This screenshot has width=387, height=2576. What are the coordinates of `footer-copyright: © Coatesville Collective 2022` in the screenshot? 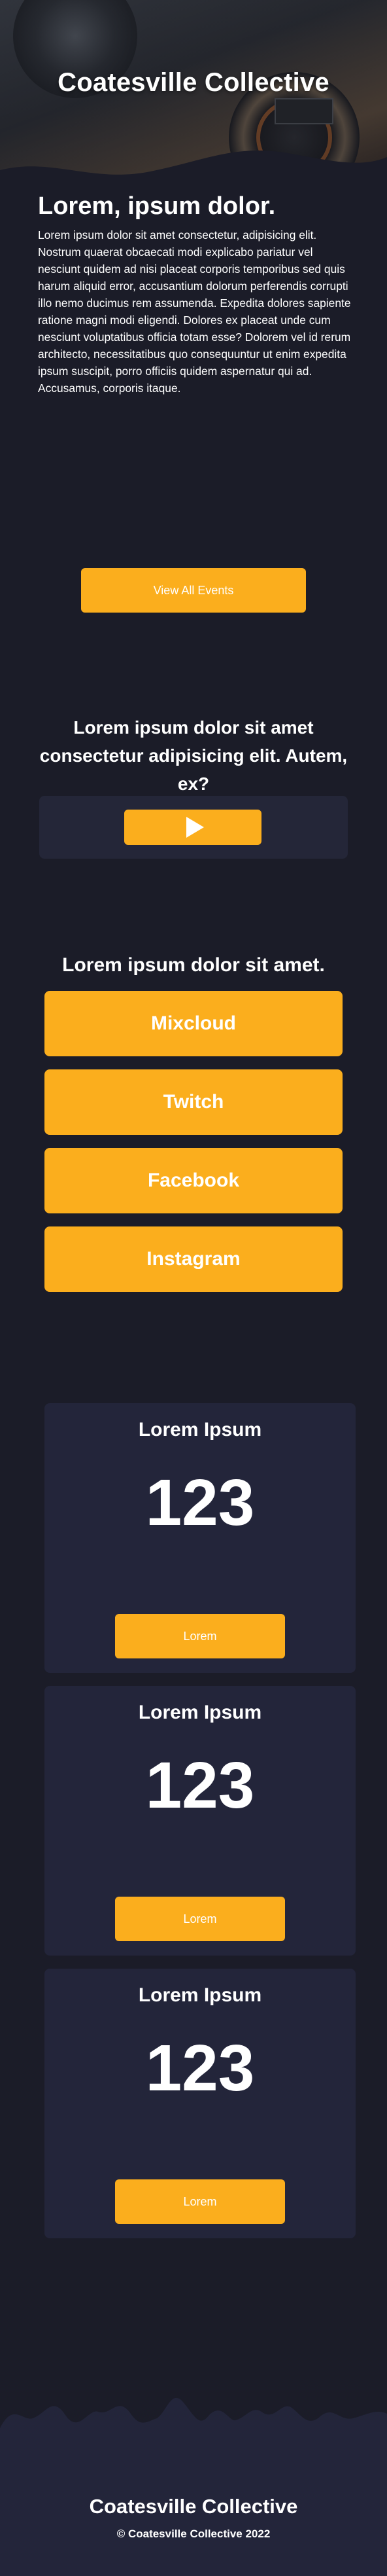 It's located at (193, 2534).